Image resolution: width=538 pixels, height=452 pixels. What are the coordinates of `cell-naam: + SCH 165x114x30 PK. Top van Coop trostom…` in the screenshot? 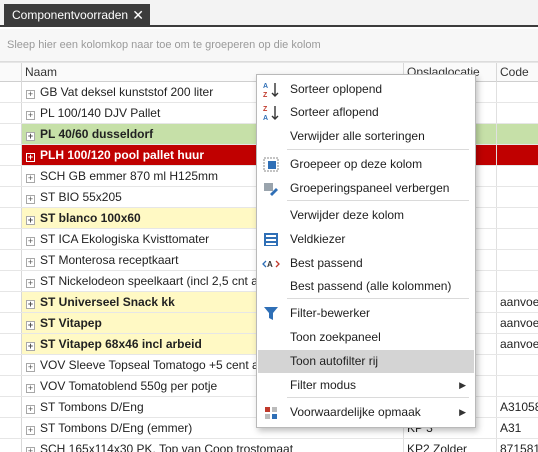 It's located at (213, 445).